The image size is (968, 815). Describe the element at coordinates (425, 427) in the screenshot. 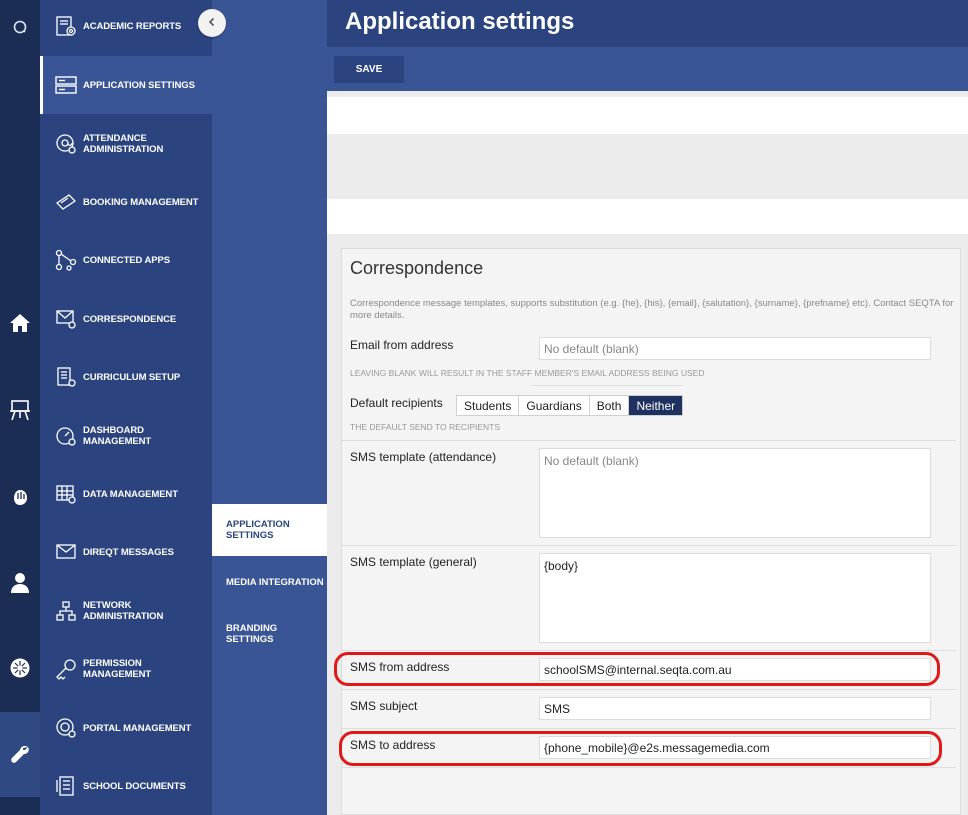

I see `default-recipients-hint: The default send to recipients` at that location.